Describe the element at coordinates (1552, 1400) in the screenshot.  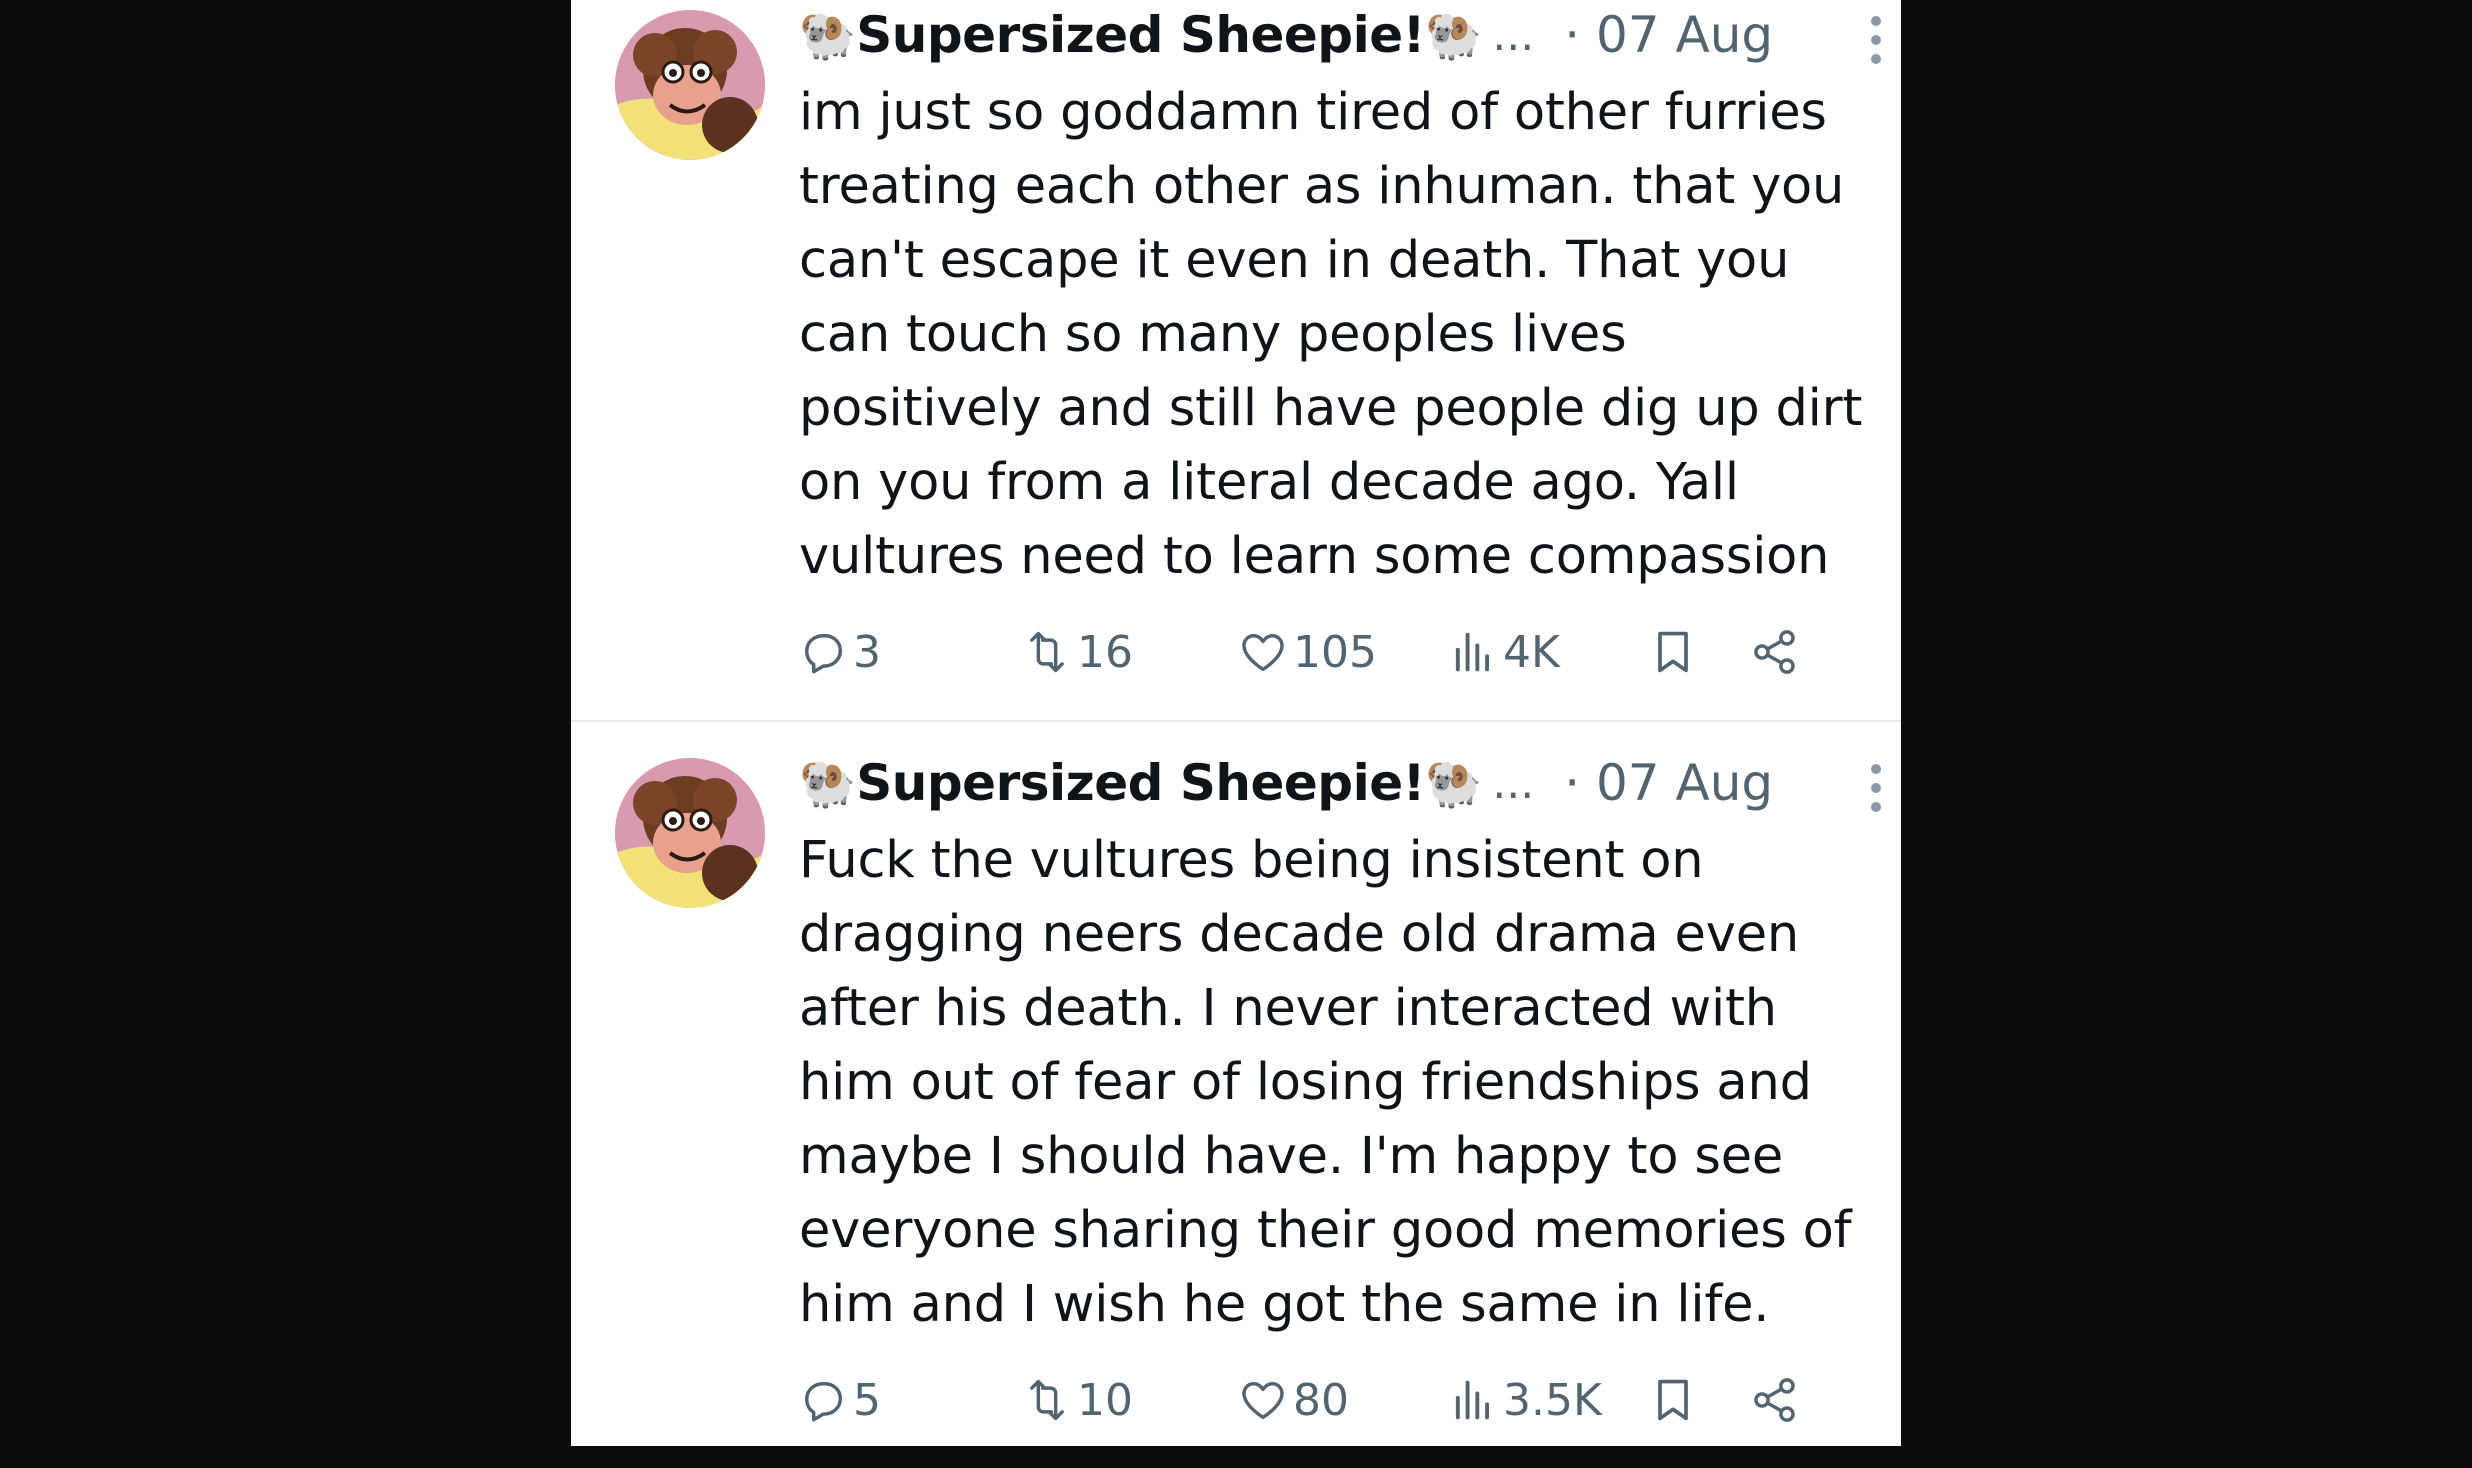
I see `view-count: 3.5K` at that location.